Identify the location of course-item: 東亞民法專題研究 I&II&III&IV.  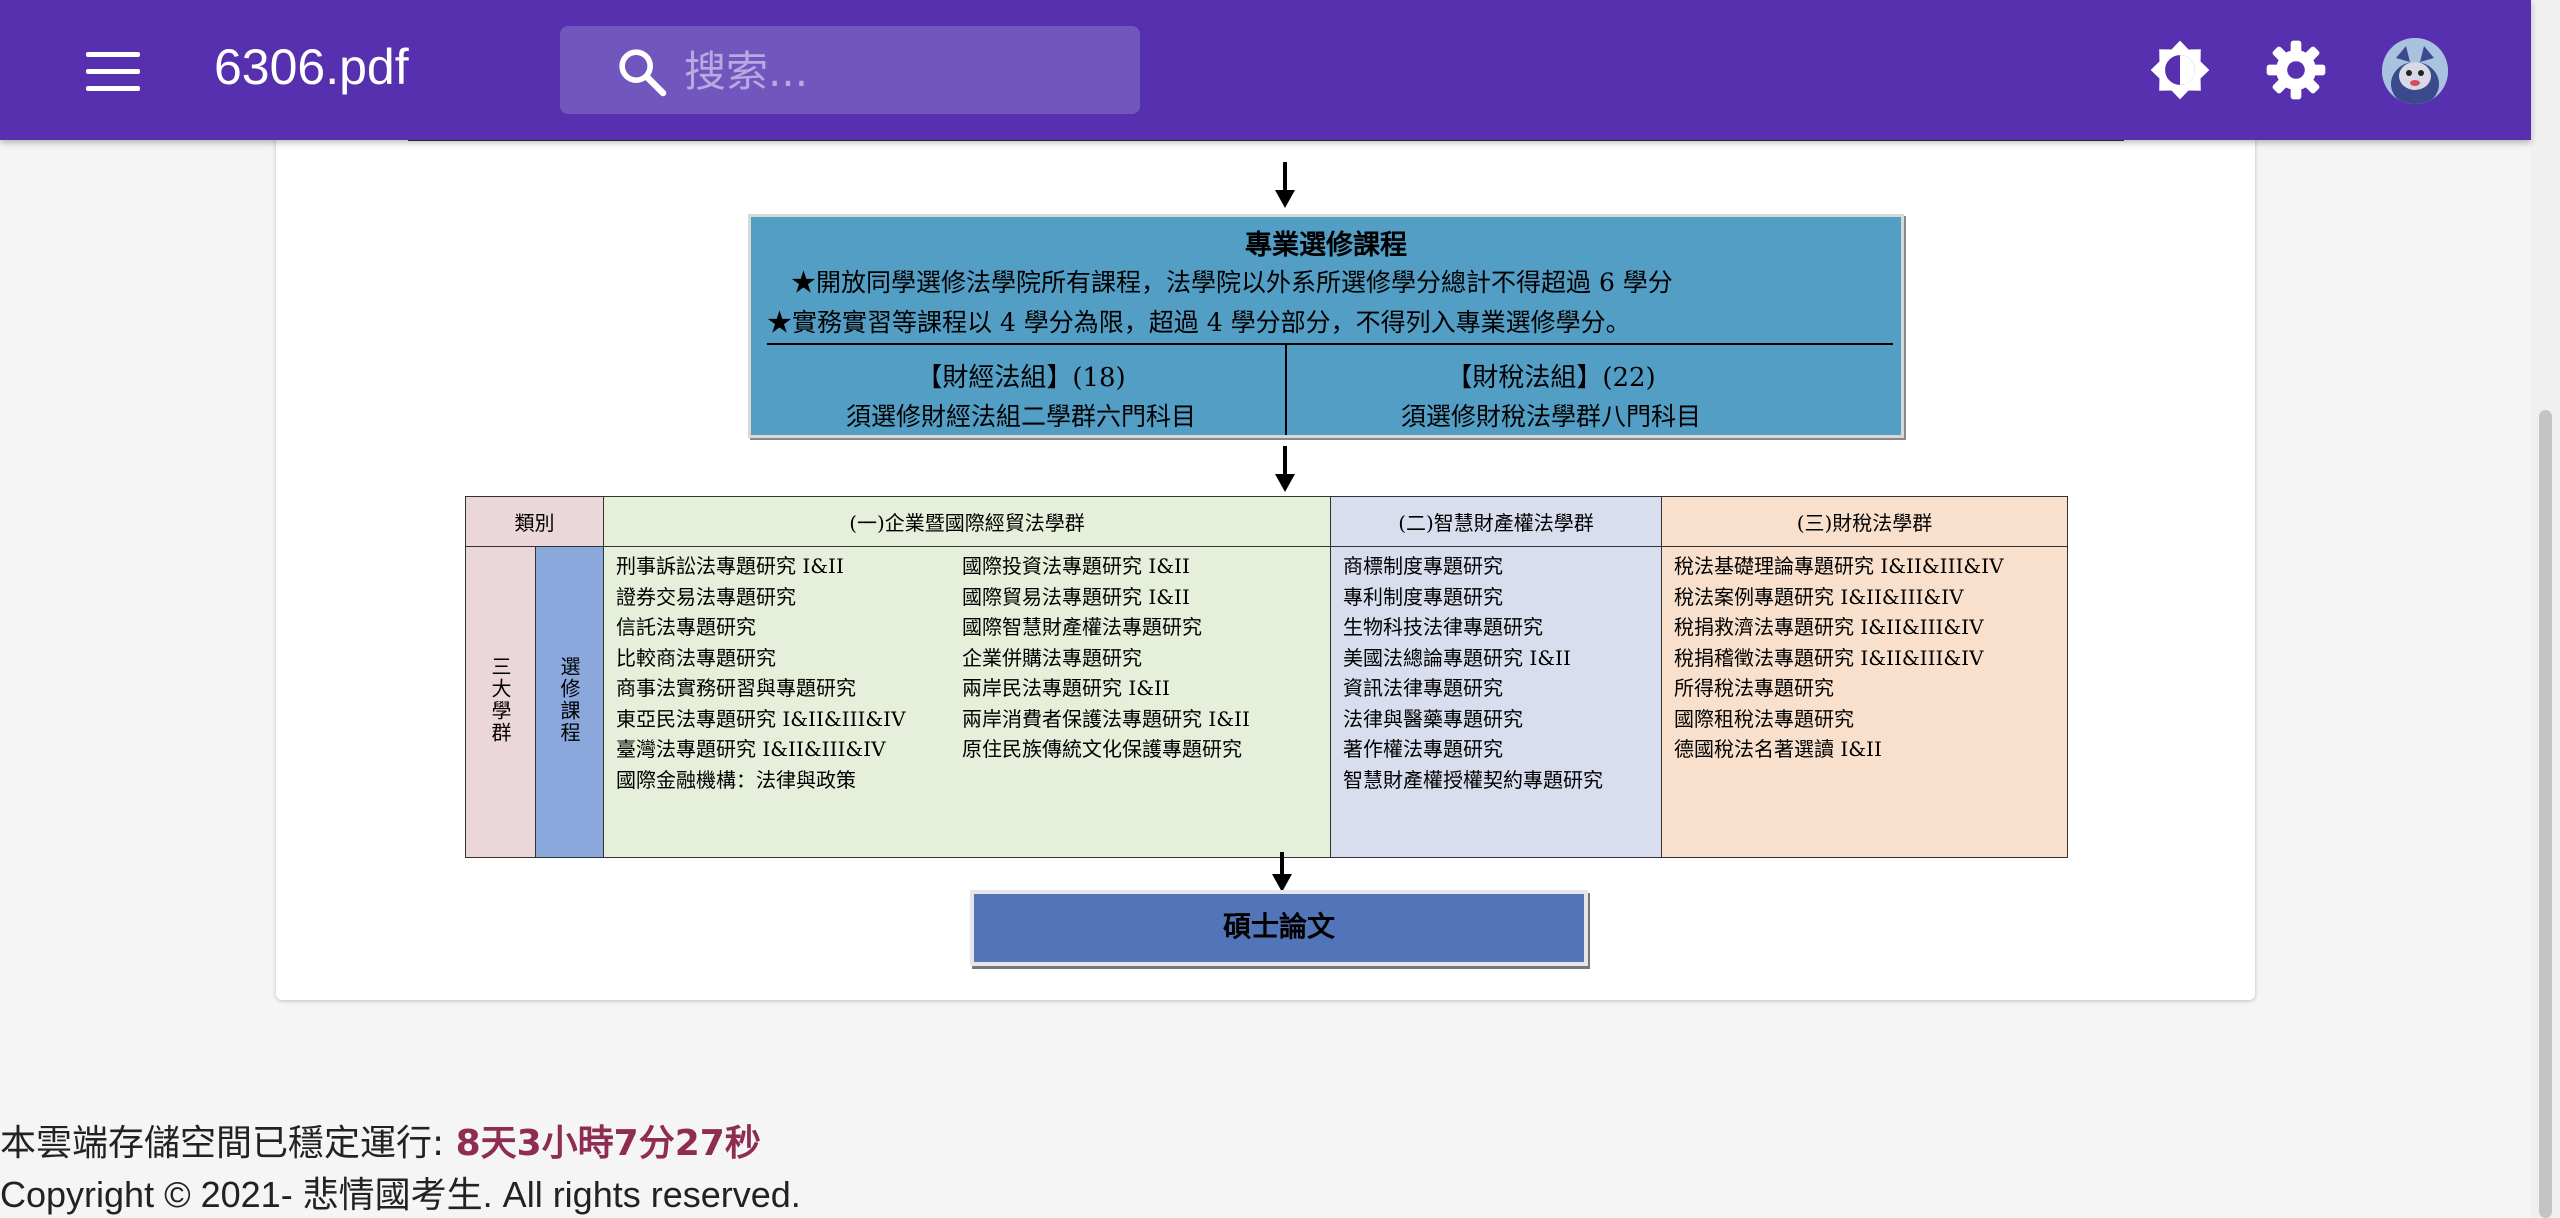
(761, 718).